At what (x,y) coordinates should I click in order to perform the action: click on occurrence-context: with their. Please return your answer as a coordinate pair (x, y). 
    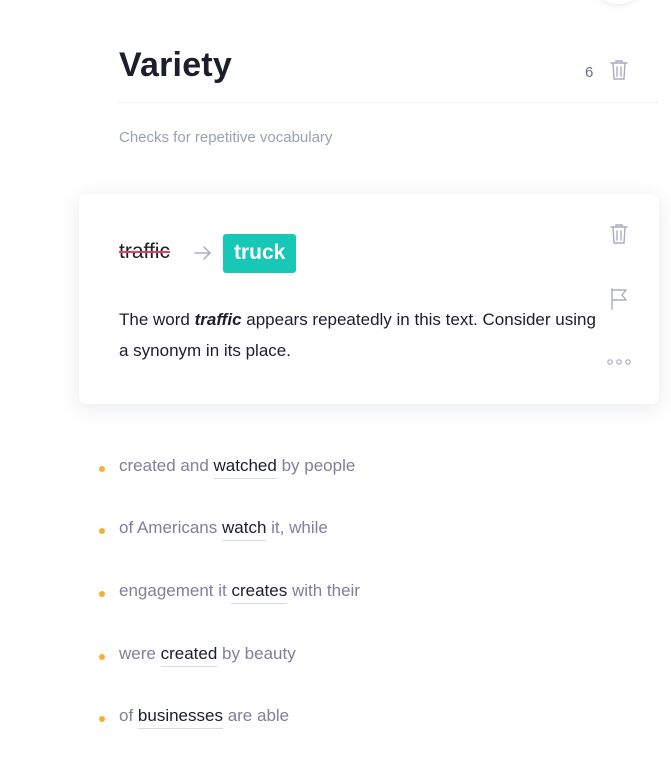
    Looking at the image, I should click on (323, 590).